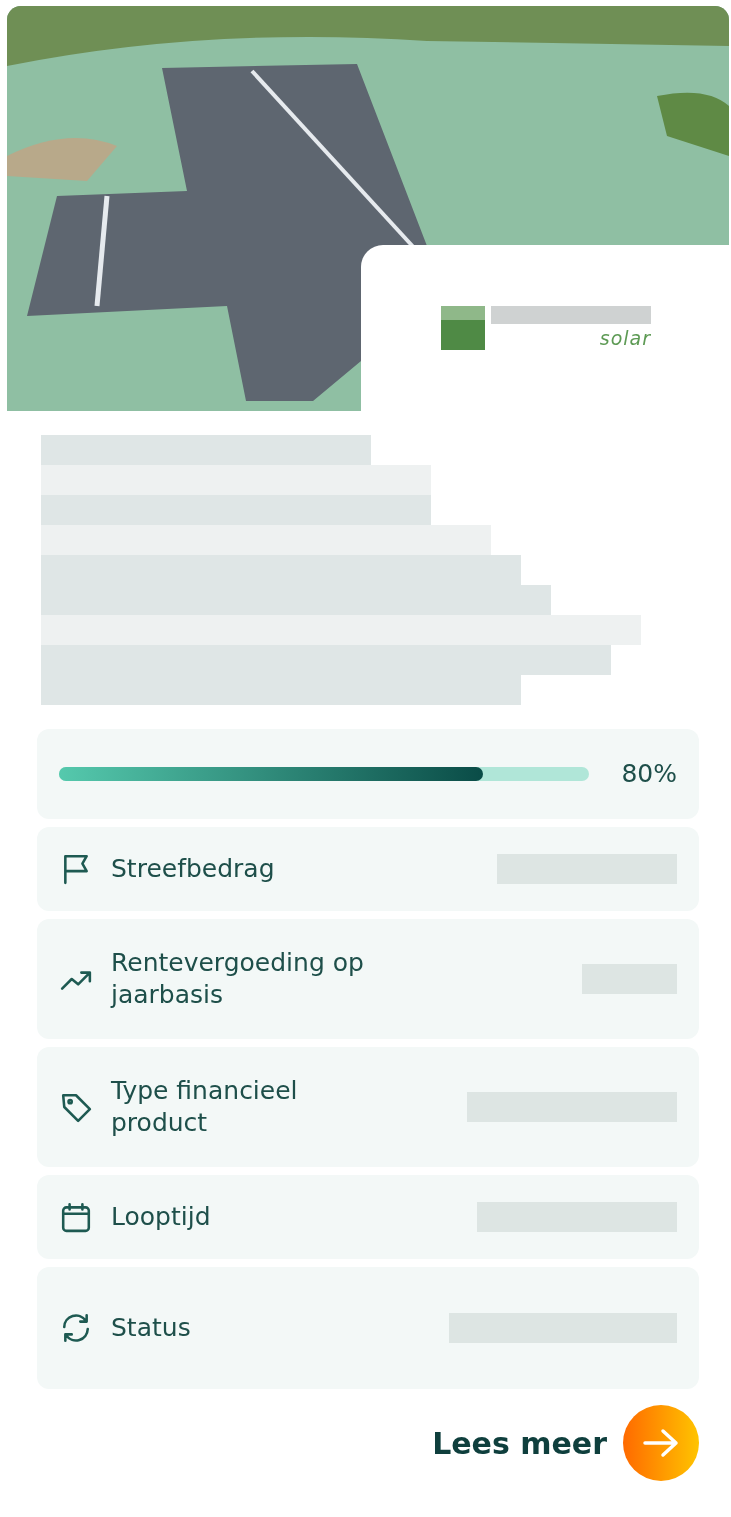 Image resolution: width=731 pixels, height=1517 pixels. What do you see at coordinates (76, 1107) in the screenshot?
I see `tag-icon` at bounding box center [76, 1107].